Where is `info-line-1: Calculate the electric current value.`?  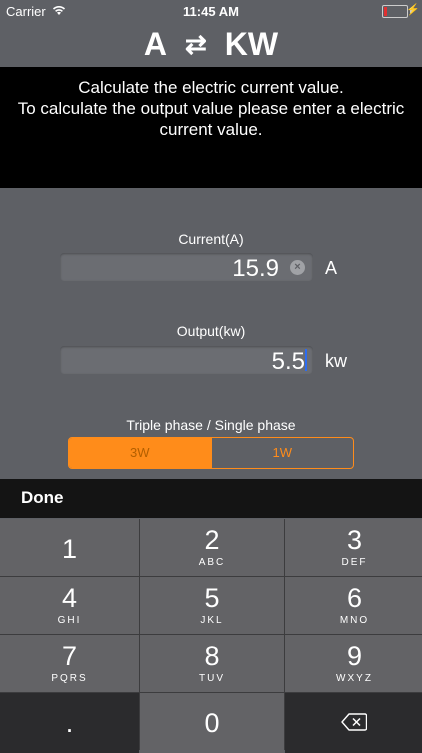
info-line-1: Calculate the electric current value. is located at coordinates (211, 87).